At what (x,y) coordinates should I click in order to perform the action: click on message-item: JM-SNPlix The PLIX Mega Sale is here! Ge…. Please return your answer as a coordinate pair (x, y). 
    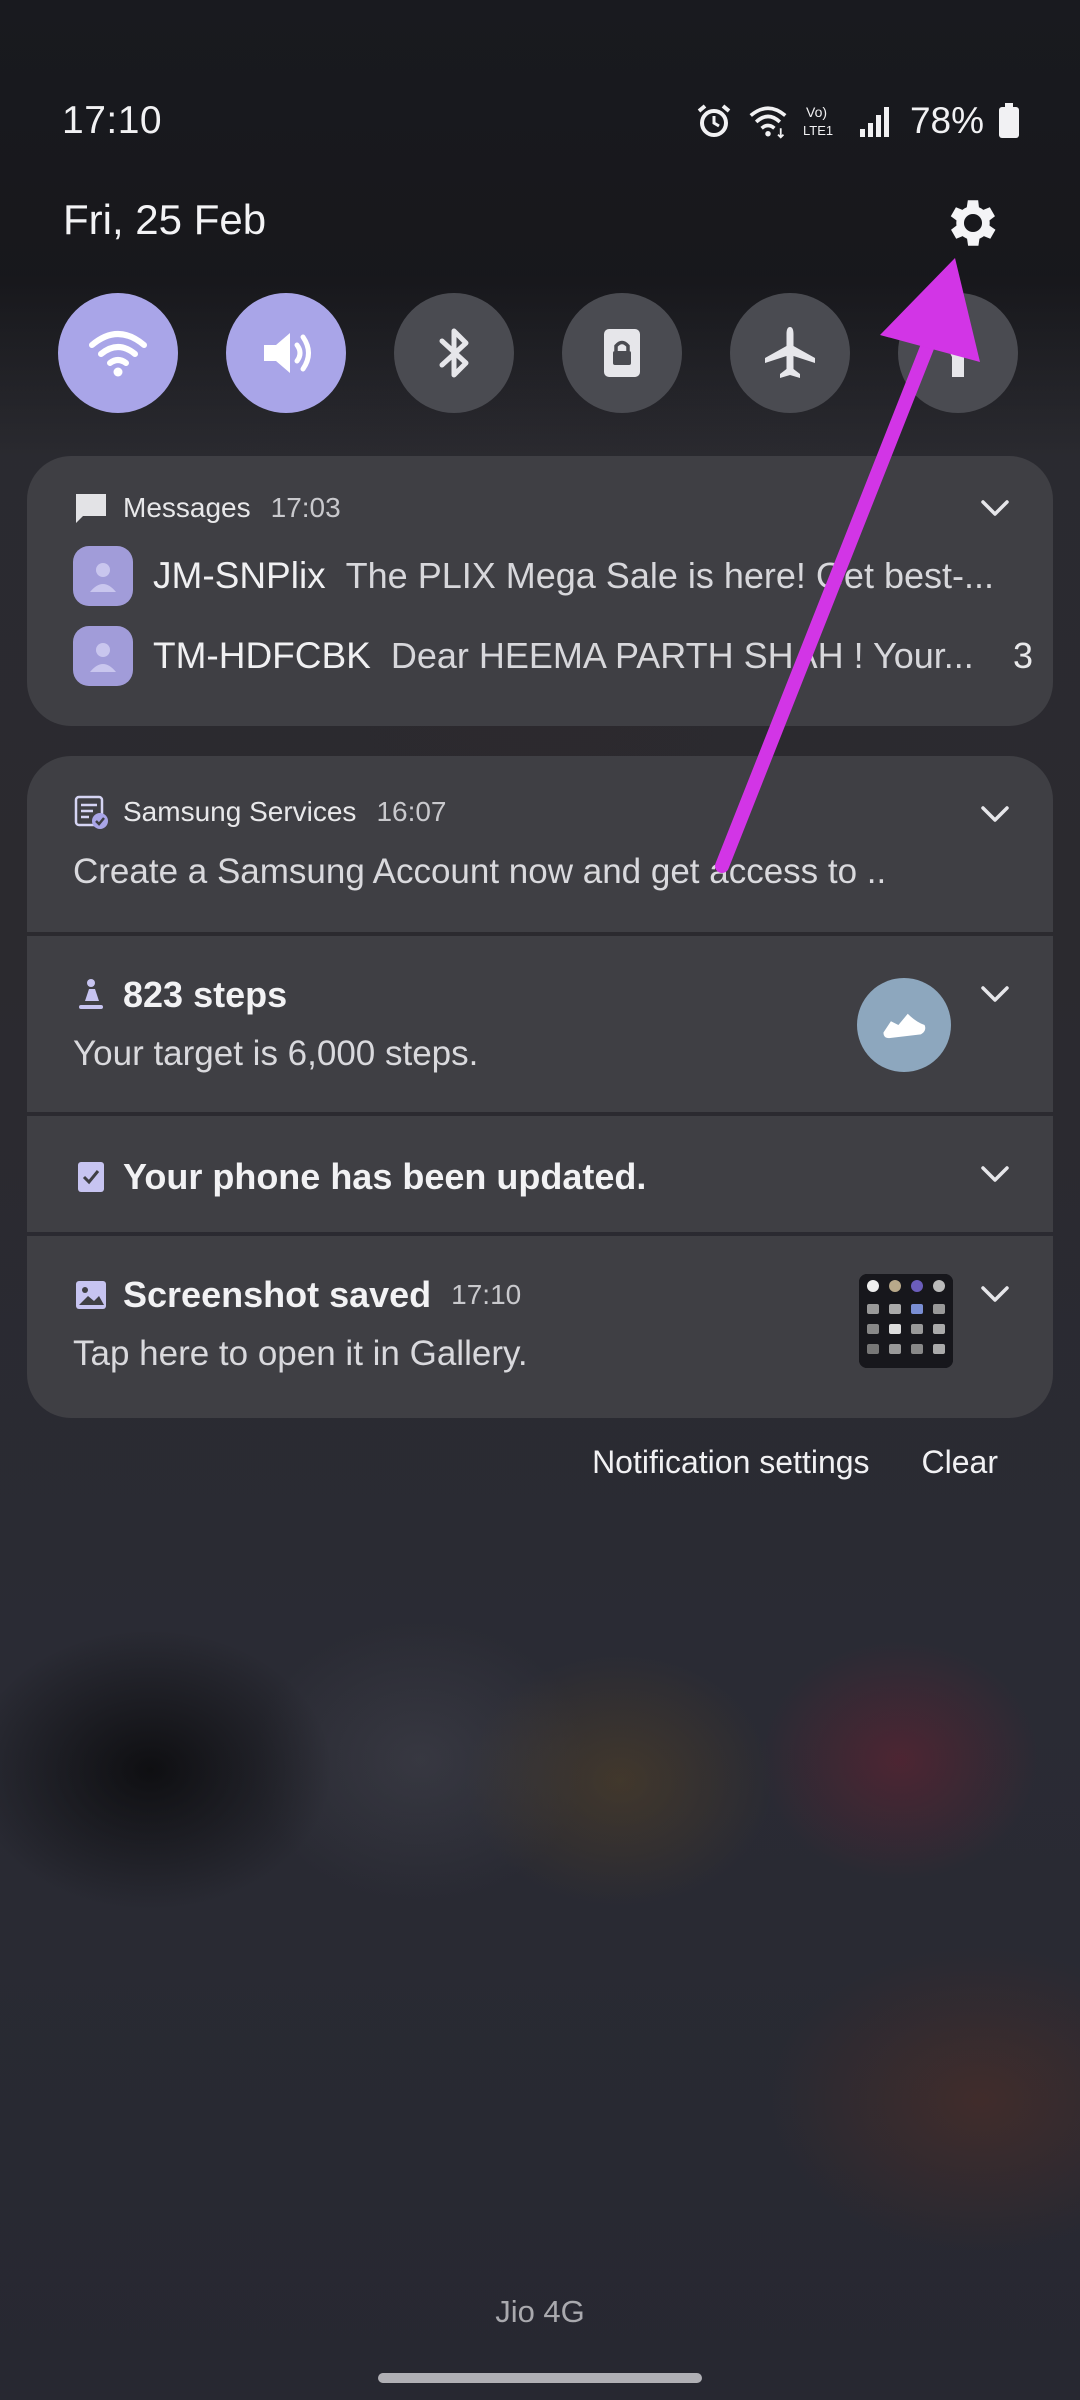
    Looking at the image, I should click on (553, 576).